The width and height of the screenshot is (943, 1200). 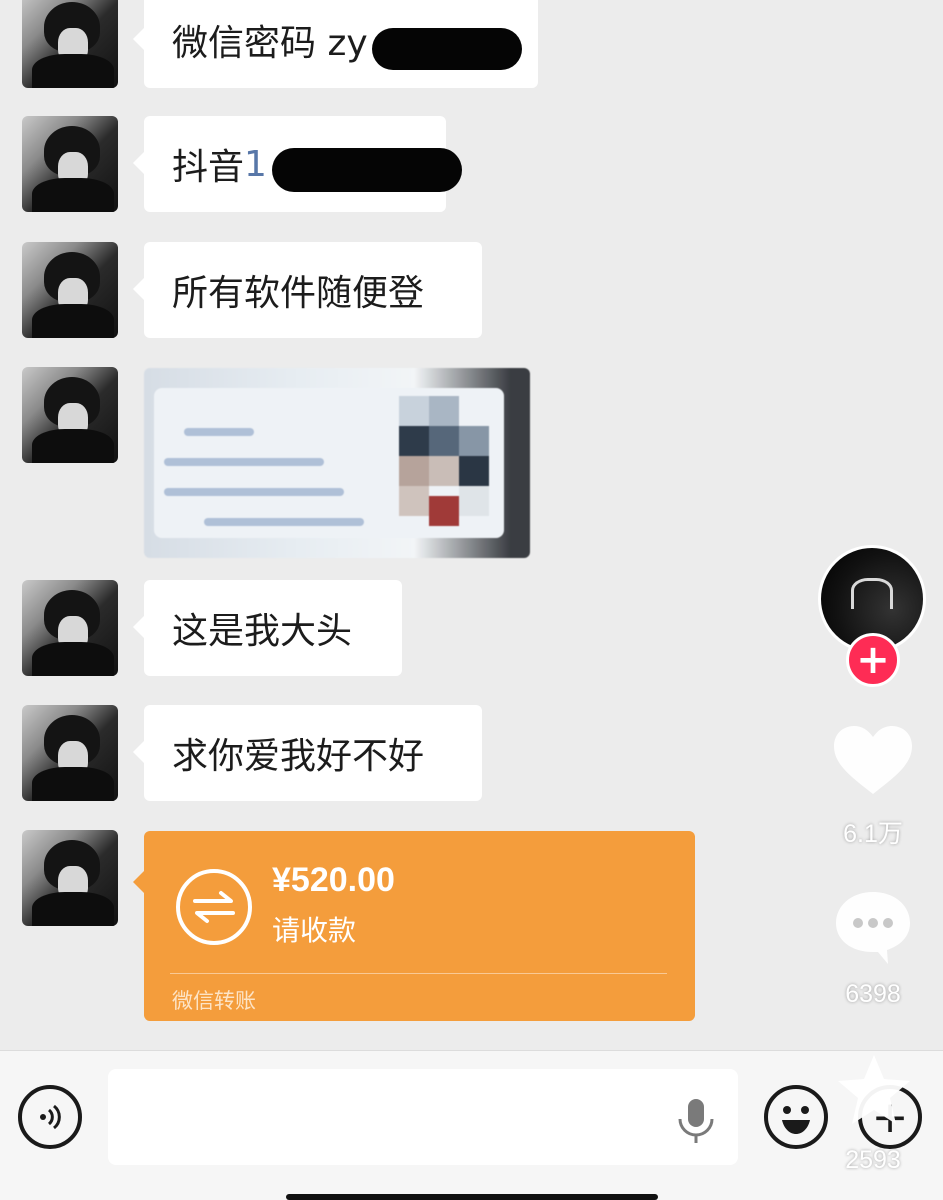 I want to click on message-bubble: 求你爱我好不好, so click(x=307, y=753).